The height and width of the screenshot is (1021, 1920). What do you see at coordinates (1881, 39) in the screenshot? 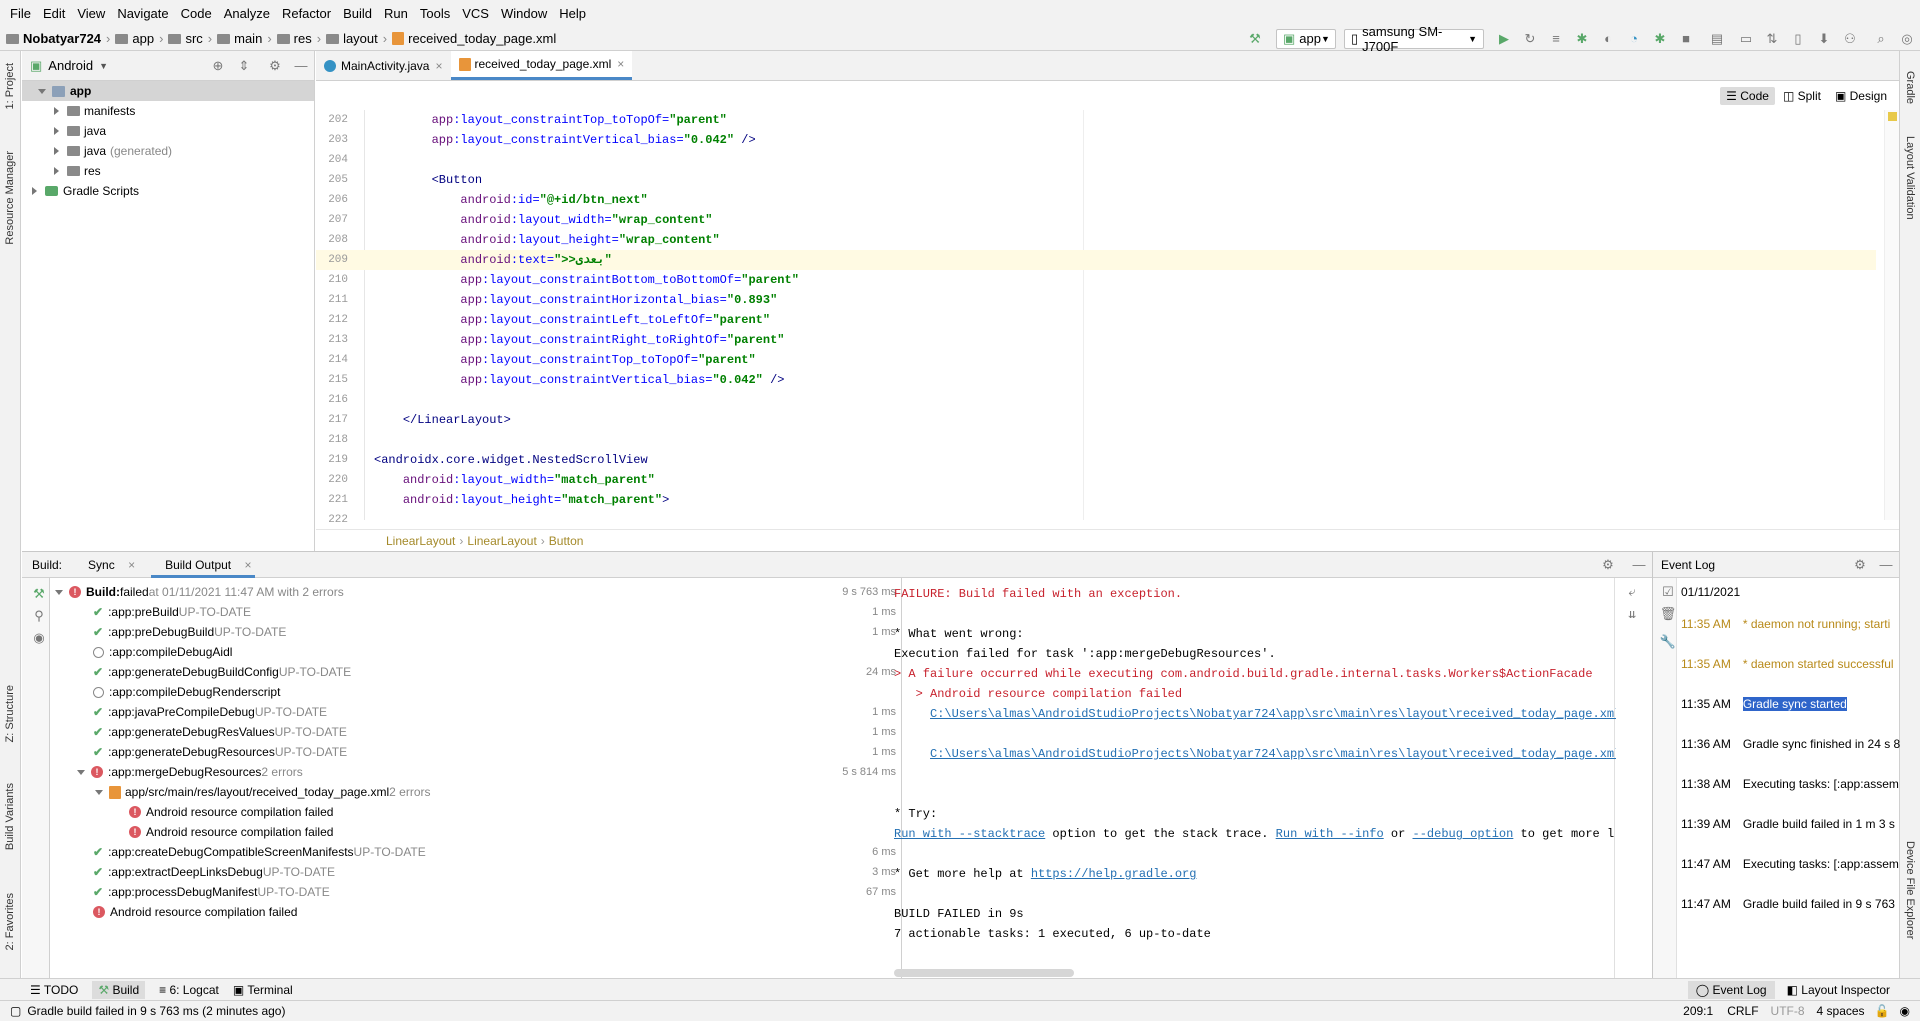
I see `search-icon: ⌕` at bounding box center [1881, 39].